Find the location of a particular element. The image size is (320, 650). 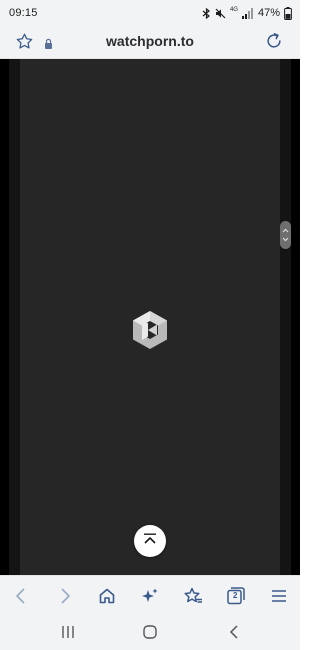

chevron-up-icon is located at coordinates (150, 541).